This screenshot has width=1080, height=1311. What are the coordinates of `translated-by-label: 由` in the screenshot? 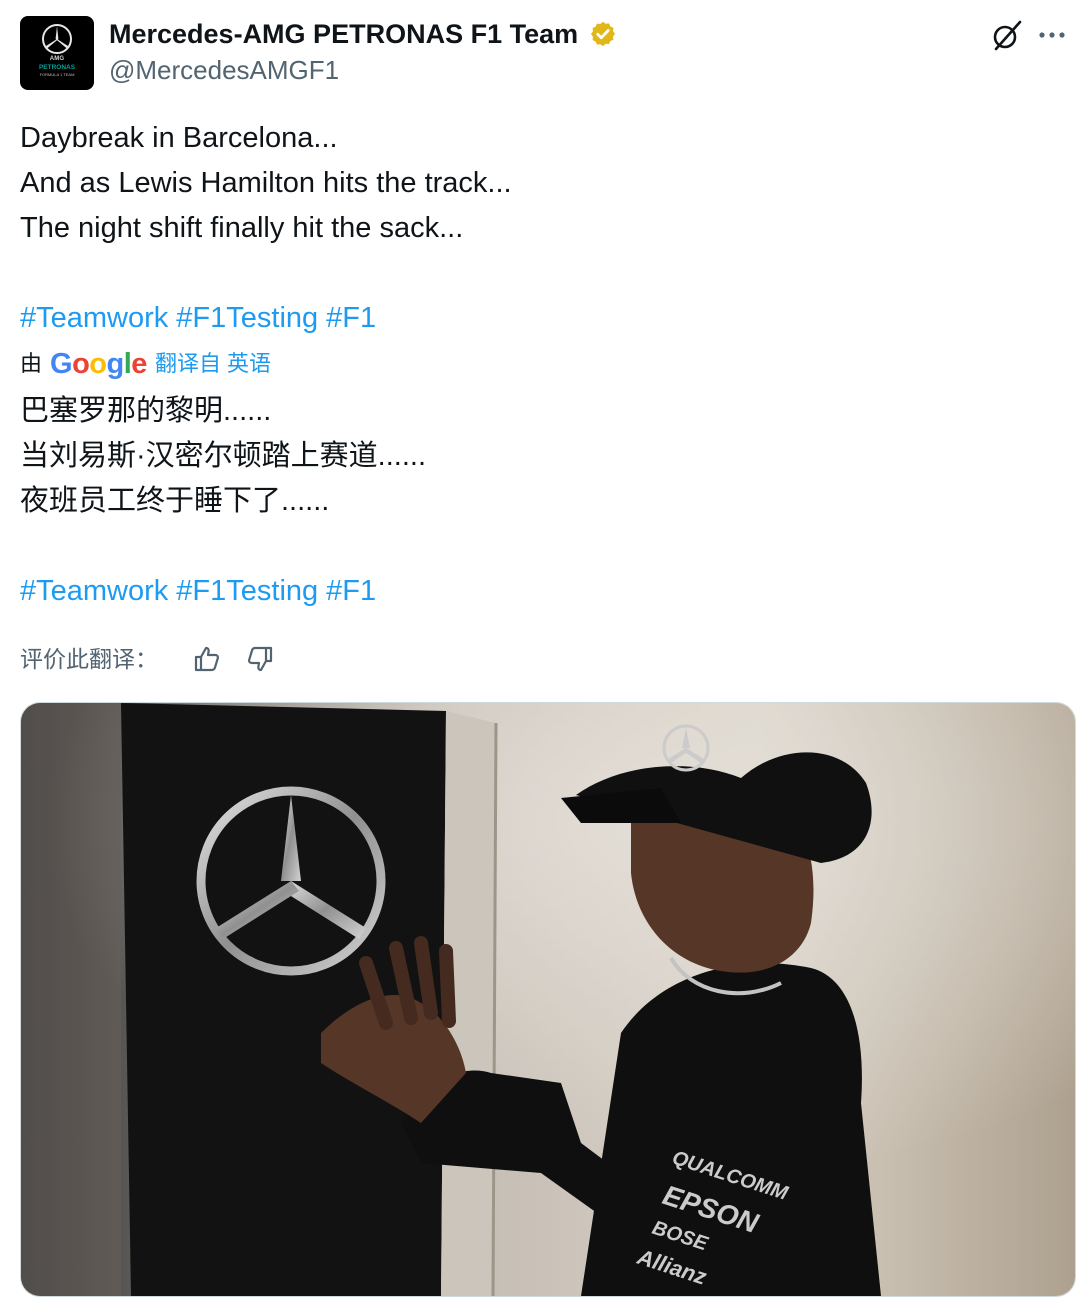 It's located at (31, 364).